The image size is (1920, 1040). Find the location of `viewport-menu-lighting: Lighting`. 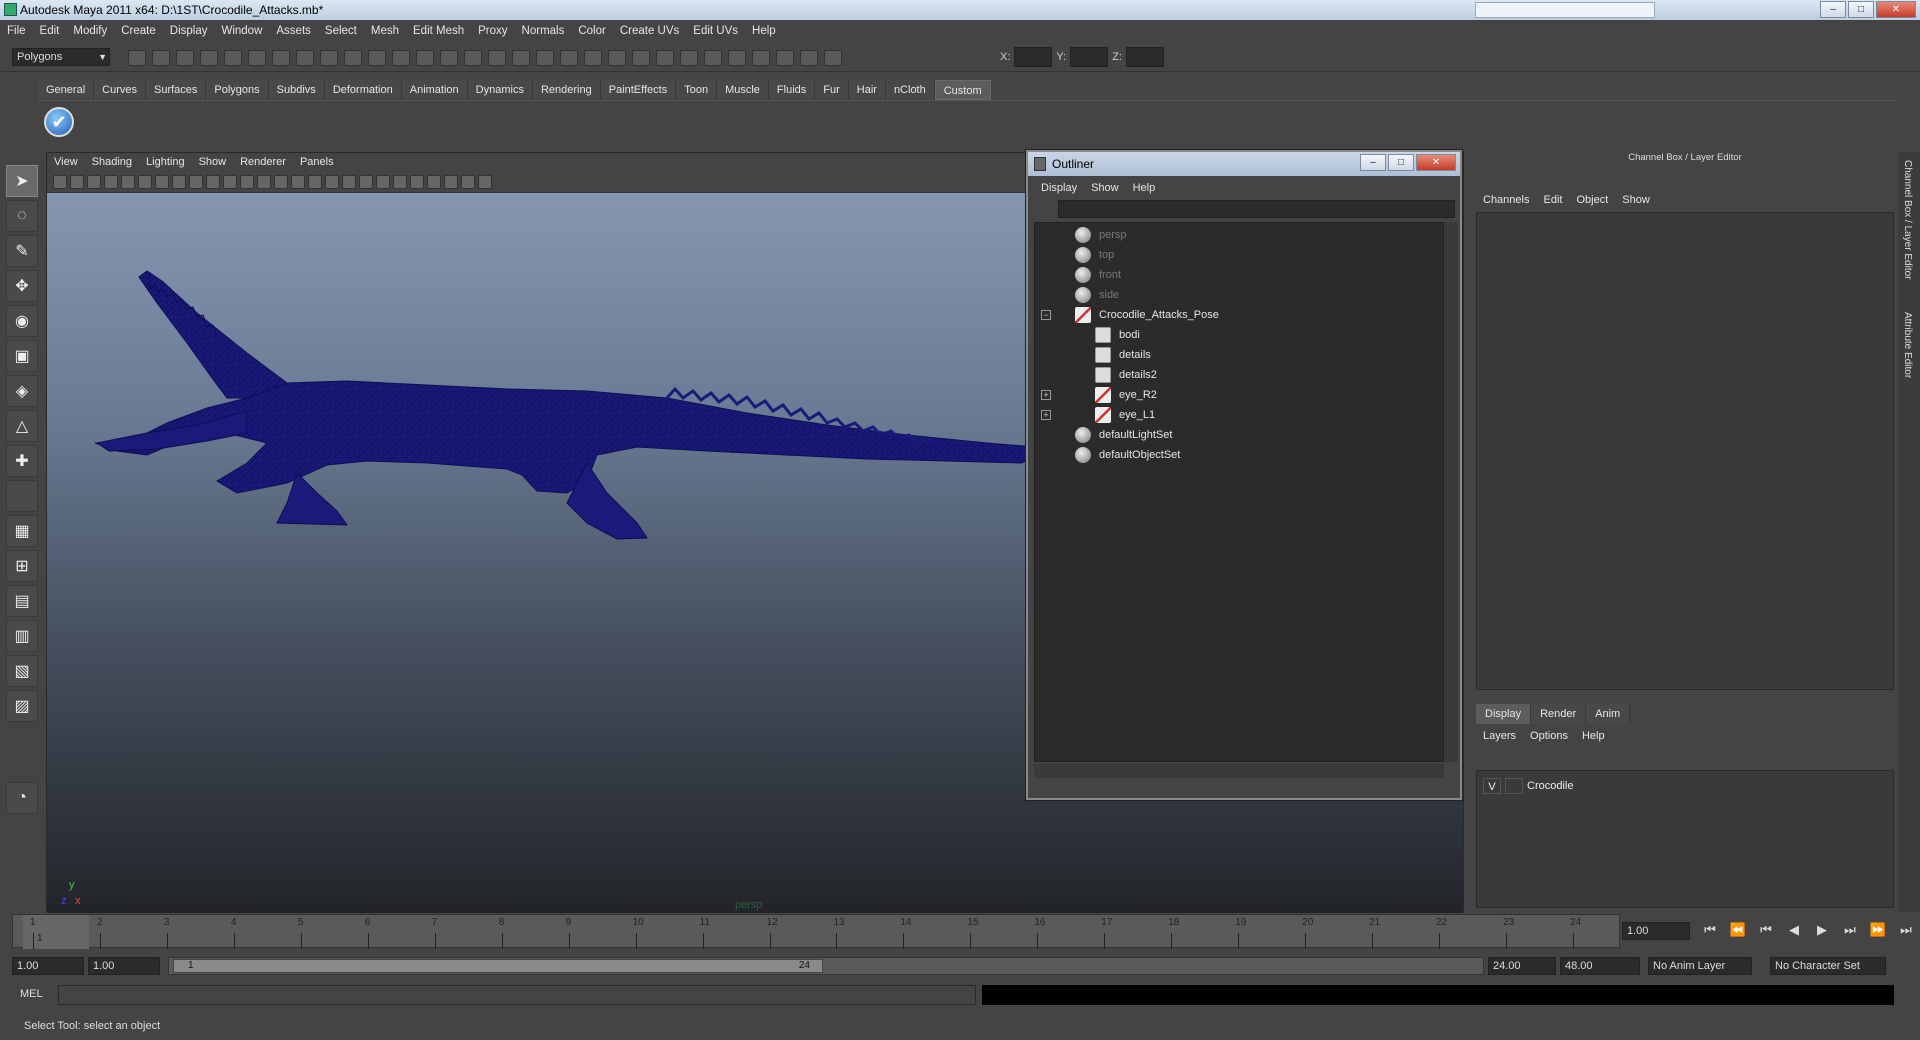

viewport-menu-lighting: Lighting is located at coordinates (165, 162).